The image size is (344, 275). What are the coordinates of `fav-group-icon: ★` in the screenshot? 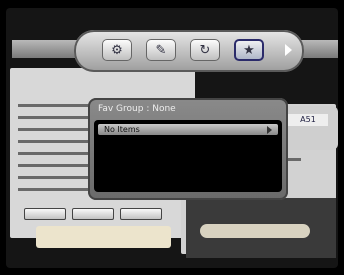 It's located at (249, 50).